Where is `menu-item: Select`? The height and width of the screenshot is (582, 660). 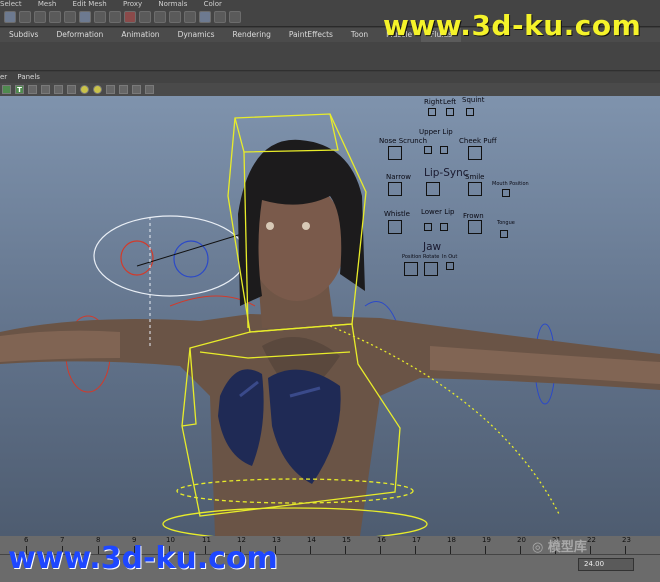 menu-item: Select is located at coordinates (11, 4).